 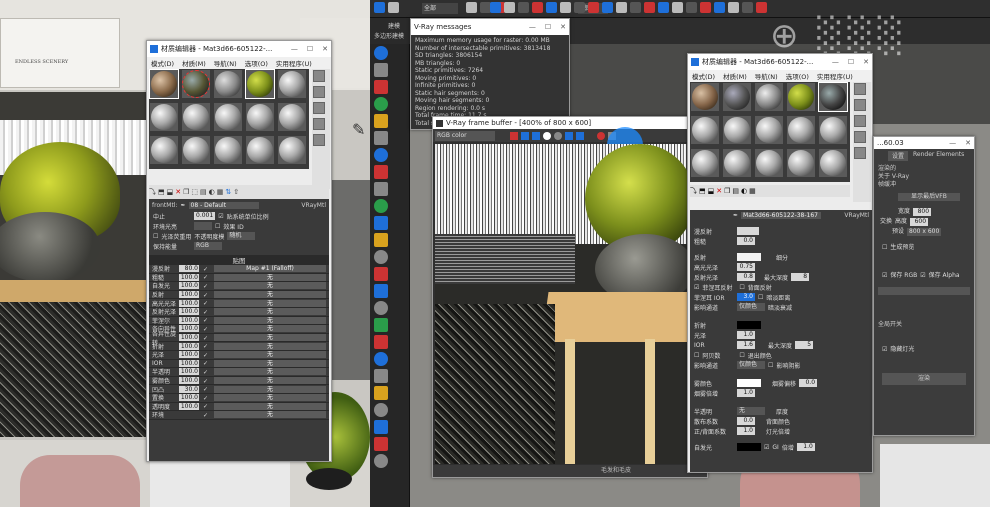 I want to click on opacity-dropdown: 随机, so click(x=241, y=236).